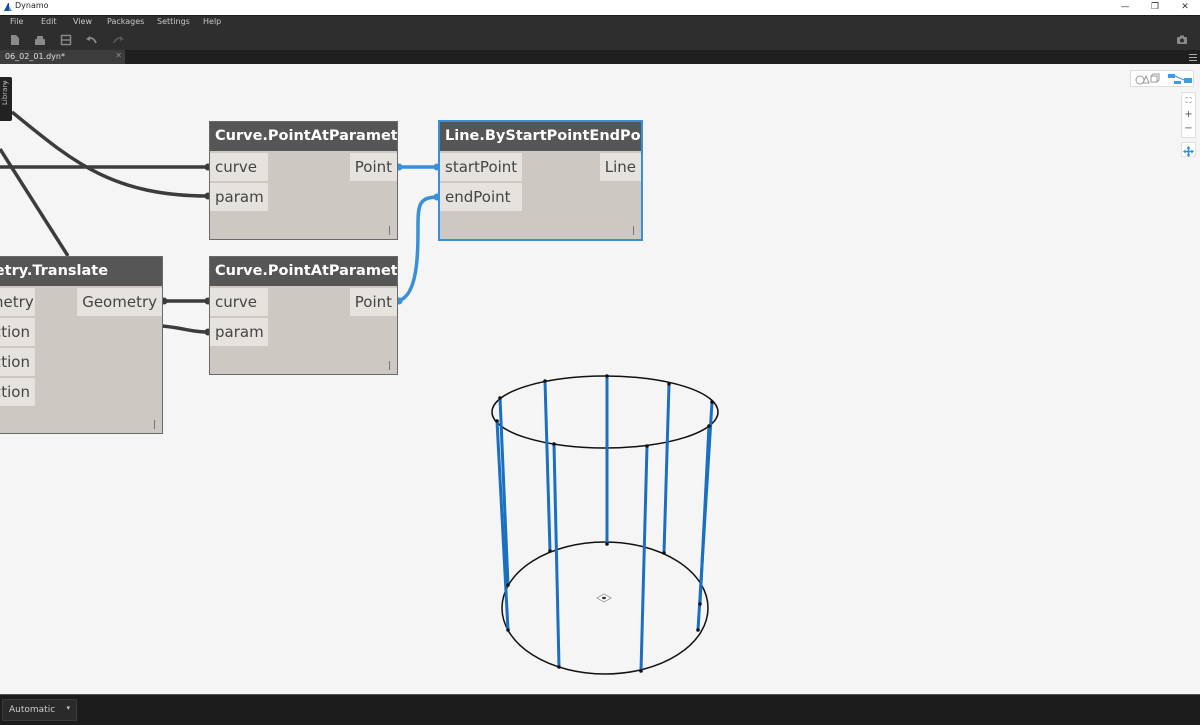  What do you see at coordinates (605, 608) in the screenshot?
I see `bottom-circle` at bounding box center [605, 608].